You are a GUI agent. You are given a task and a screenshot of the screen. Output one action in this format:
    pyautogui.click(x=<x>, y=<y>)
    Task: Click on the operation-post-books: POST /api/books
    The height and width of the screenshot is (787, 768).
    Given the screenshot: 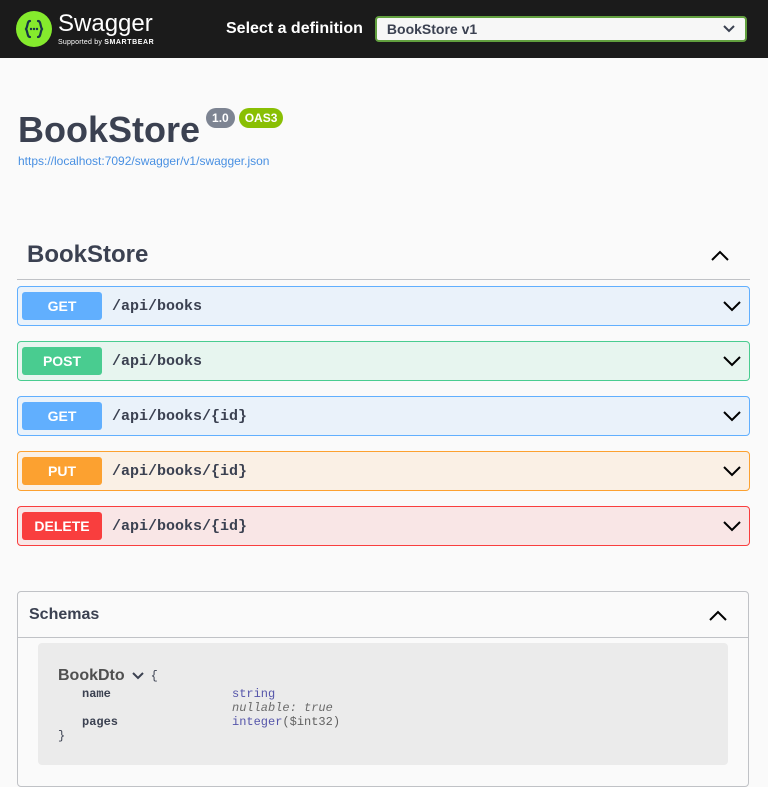 What is the action you would take?
    pyautogui.click(x=383, y=361)
    